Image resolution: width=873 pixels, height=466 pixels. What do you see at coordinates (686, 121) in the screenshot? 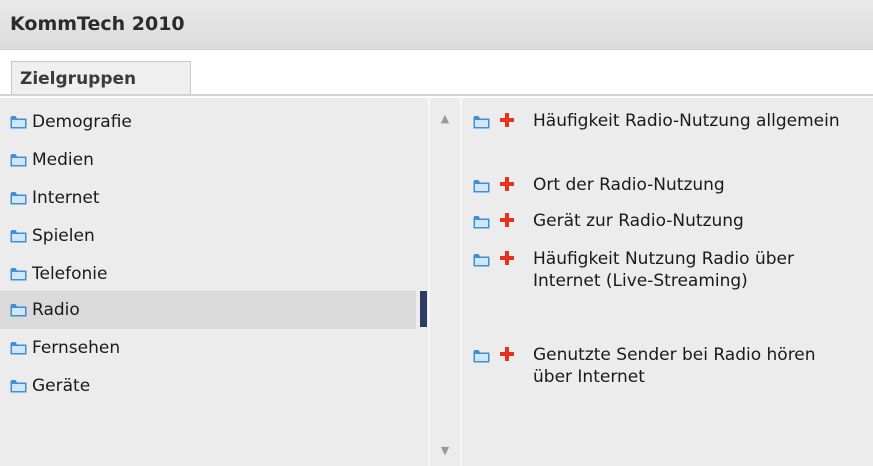
I see `subitem-label: Häufigkeit Radio-Nutzung allgemein` at bounding box center [686, 121].